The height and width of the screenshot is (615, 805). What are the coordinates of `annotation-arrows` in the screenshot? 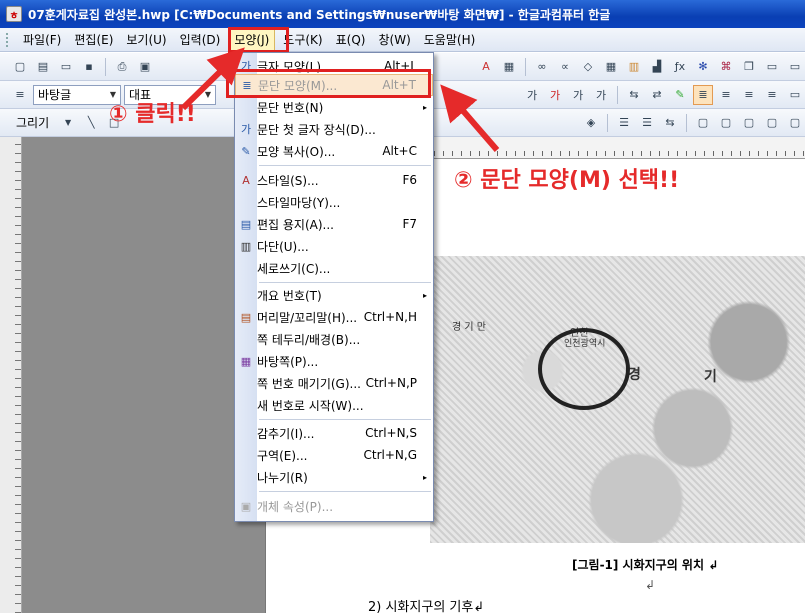 It's located at (340, 99).